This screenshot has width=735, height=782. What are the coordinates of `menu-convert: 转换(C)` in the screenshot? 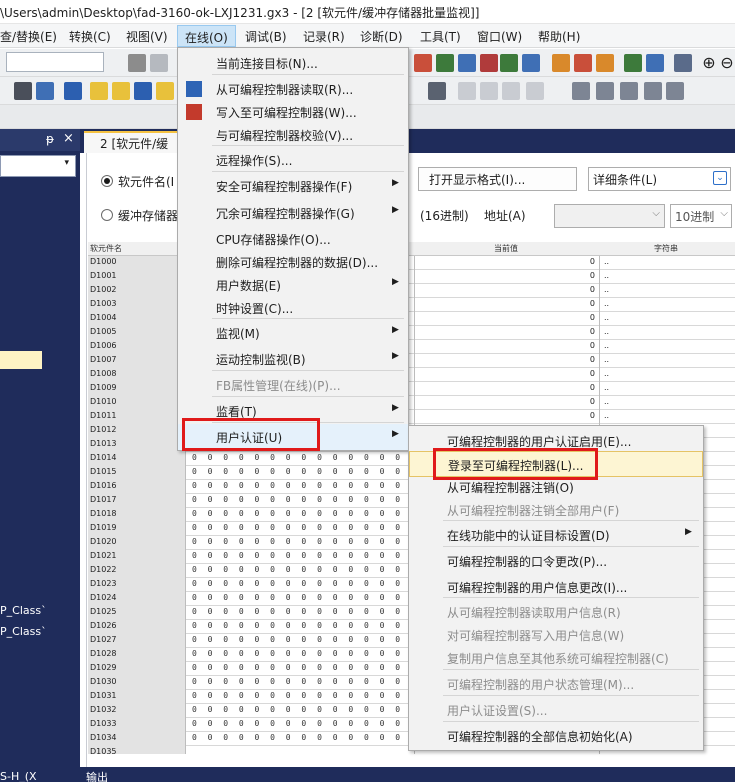 It's located at (90, 36).